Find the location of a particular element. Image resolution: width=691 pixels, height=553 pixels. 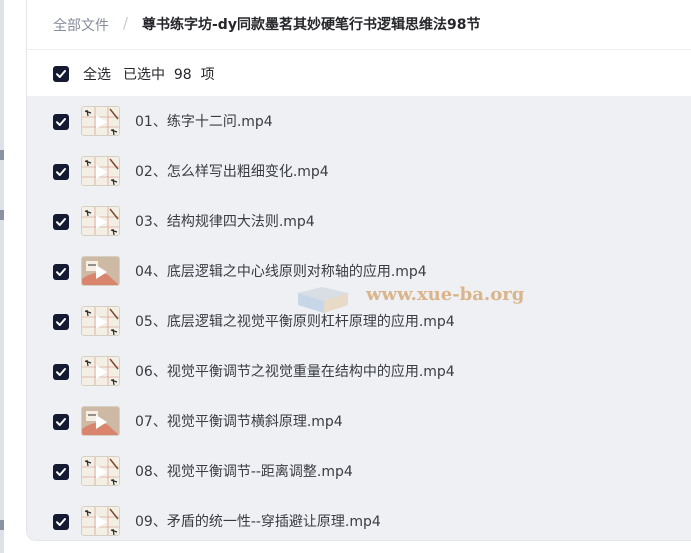

selected-count: 已选中 98 项 is located at coordinates (169, 75).